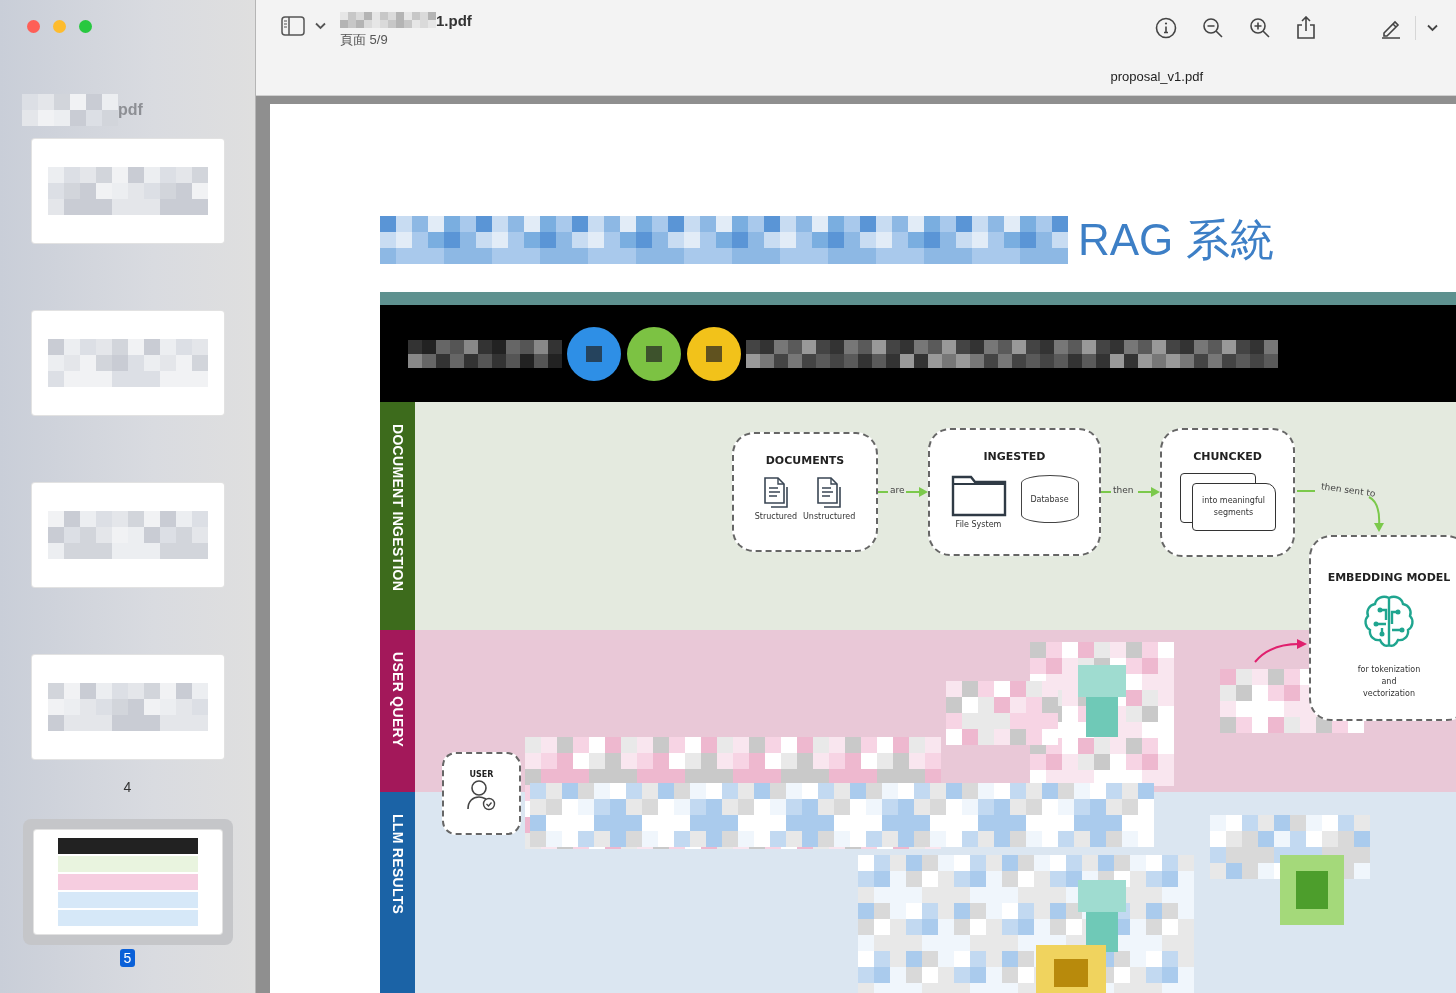 The image size is (1456, 993). What do you see at coordinates (805, 460) in the screenshot?
I see `node-title: DOCUMENTS` at bounding box center [805, 460].